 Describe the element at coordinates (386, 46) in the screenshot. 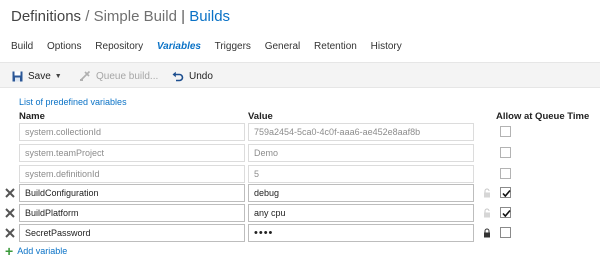

I see `tab-history: History` at that location.